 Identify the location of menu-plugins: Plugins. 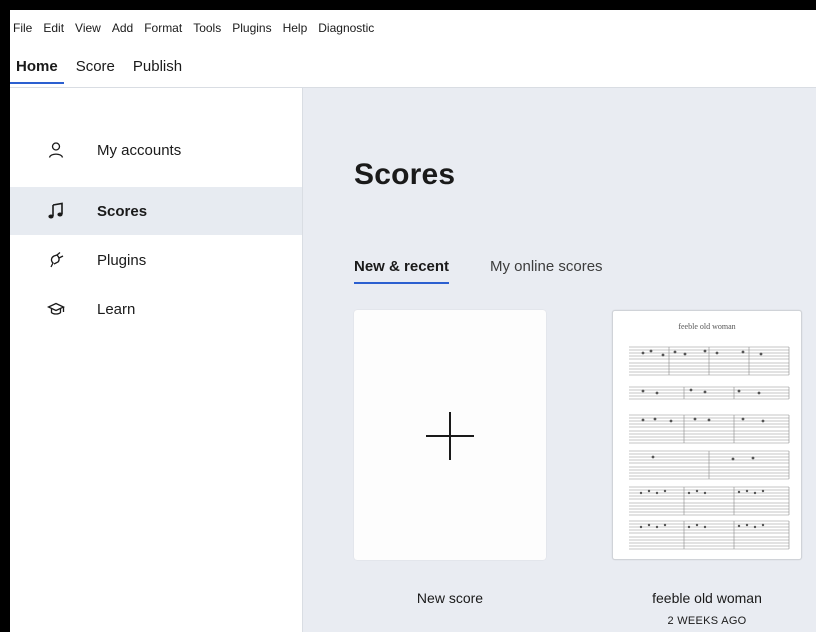
(251, 28).